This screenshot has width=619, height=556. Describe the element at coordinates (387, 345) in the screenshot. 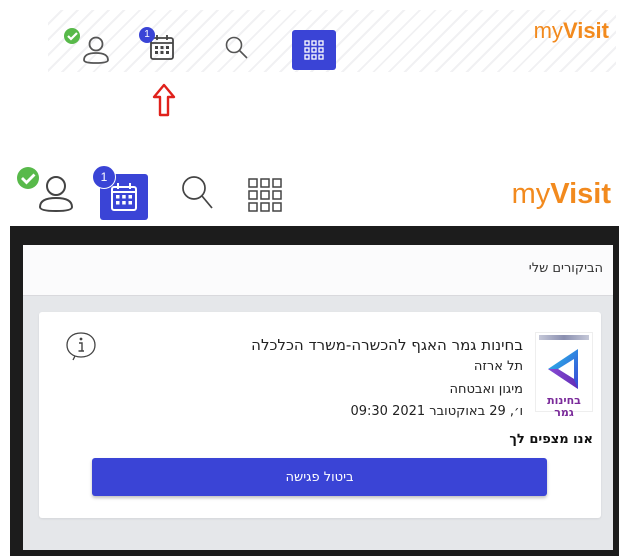

I see `appointment-title: בחינות גמר האגף להכשרה-משרד הכלכלה` at that location.